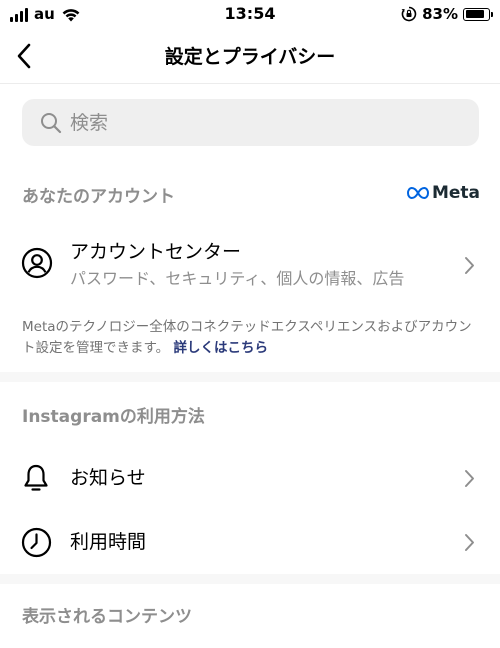 The height and width of the screenshot is (648, 500). Describe the element at coordinates (156, 252) in the screenshot. I see `account-center-label: アカウントセンター` at that location.